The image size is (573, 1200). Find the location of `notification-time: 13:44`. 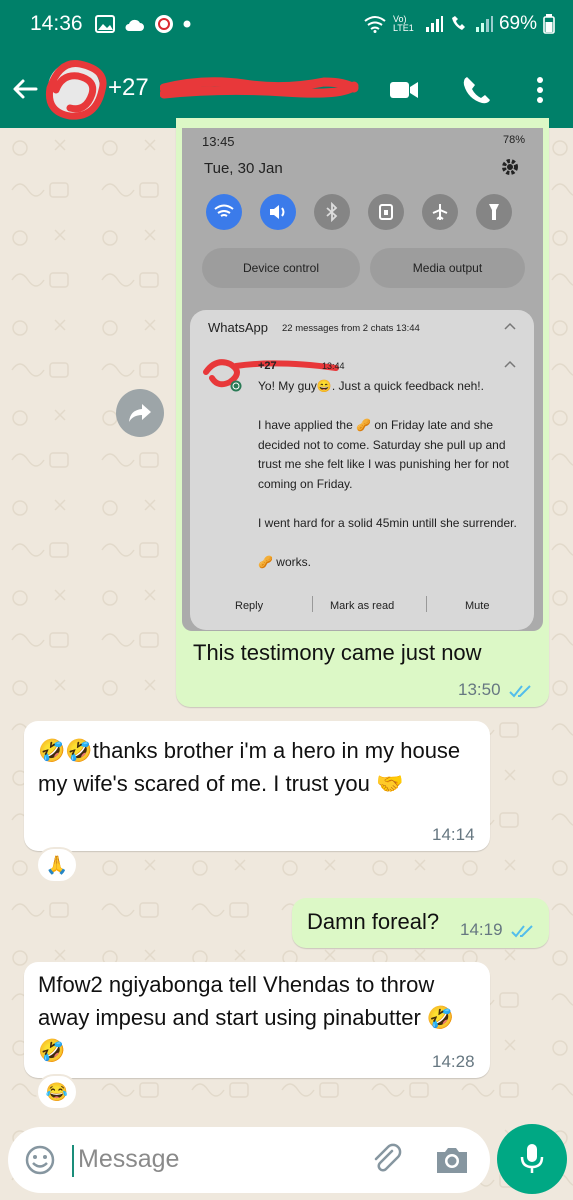

notification-time: 13:44 is located at coordinates (333, 366).